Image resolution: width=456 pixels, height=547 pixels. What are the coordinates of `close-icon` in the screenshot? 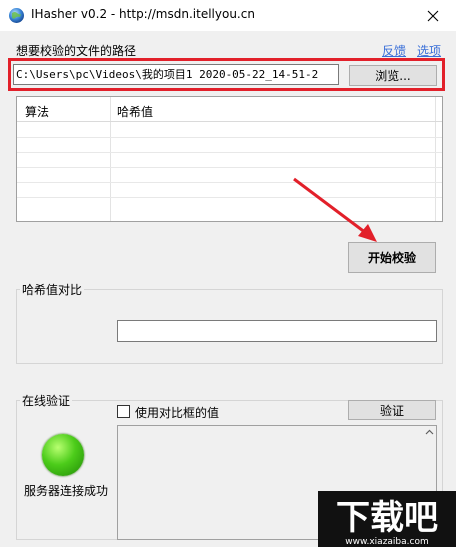 It's located at (433, 15).